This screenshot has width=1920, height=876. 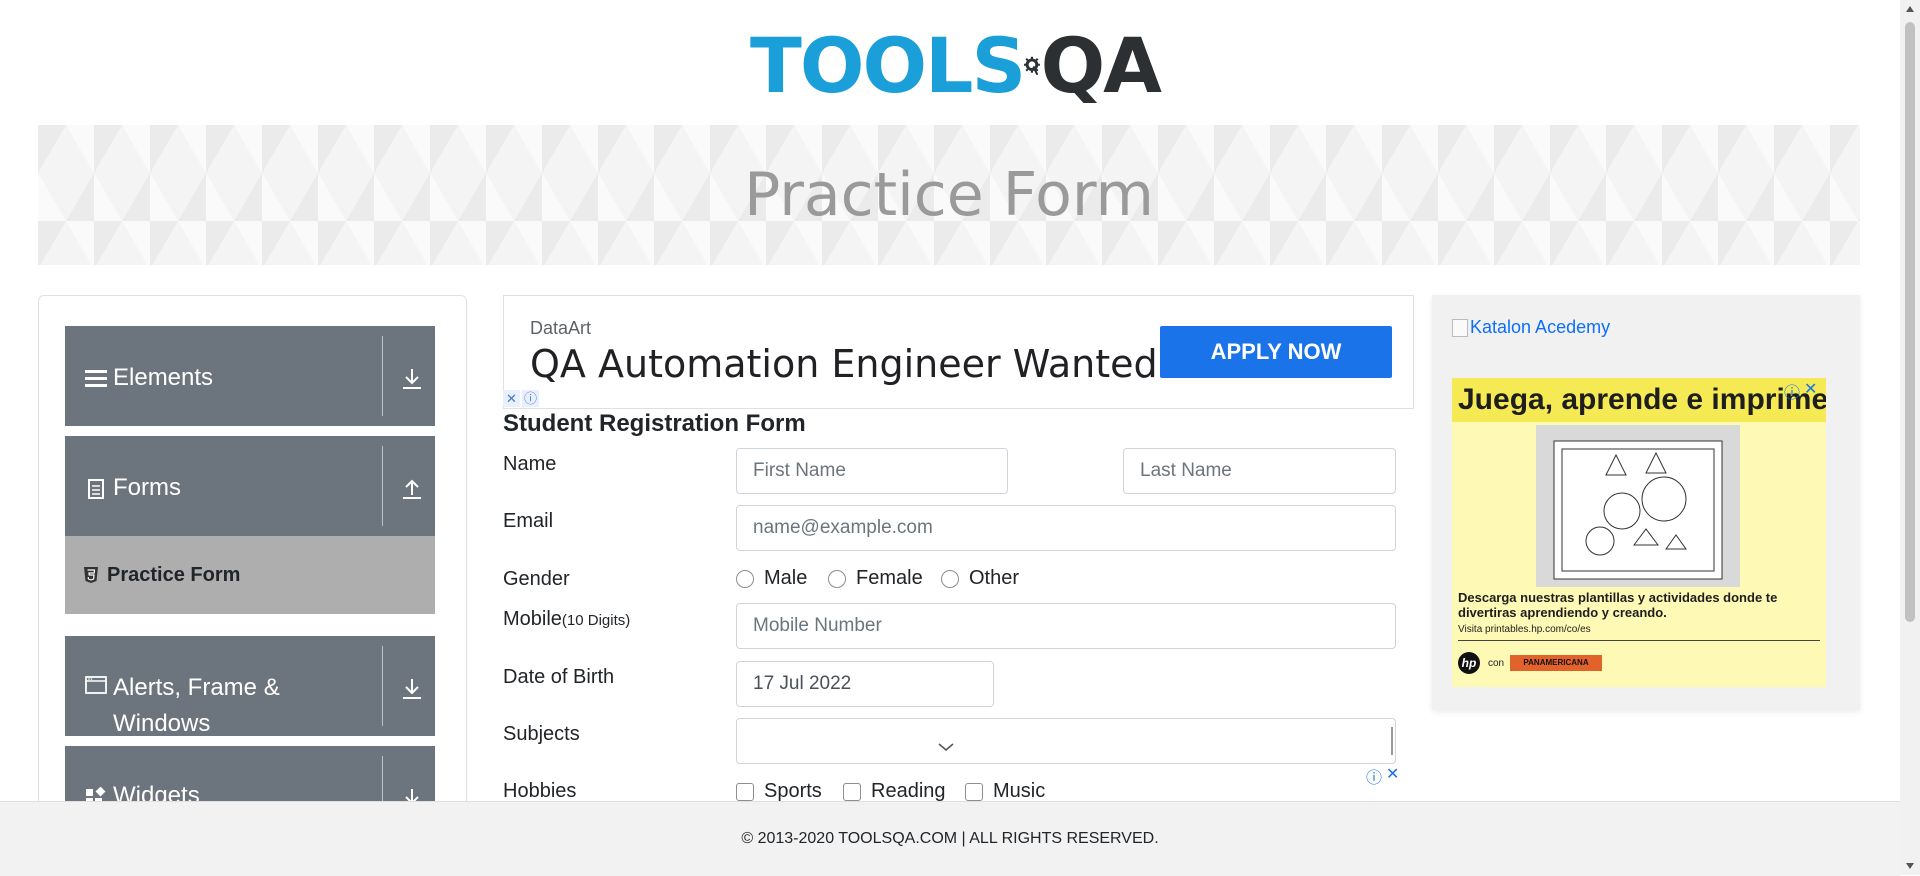 What do you see at coordinates (196, 687) in the screenshot?
I see `sidebar-group-label: Alerts, Frame &` at bounding box center [196, 687].